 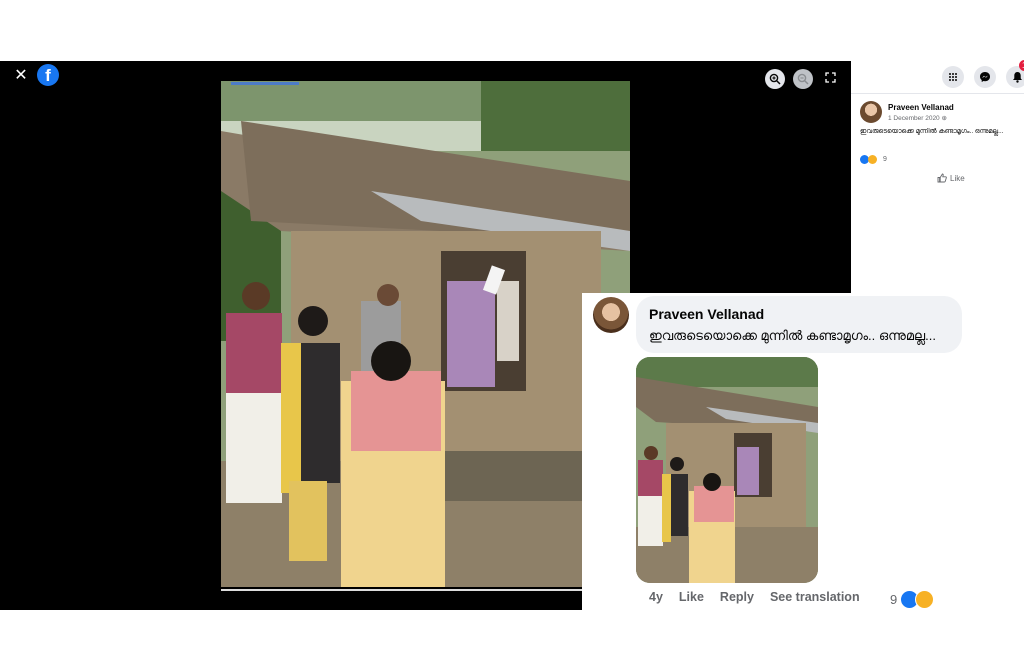 I want to click on top-navigation: 19, so click(x=983, y=74).